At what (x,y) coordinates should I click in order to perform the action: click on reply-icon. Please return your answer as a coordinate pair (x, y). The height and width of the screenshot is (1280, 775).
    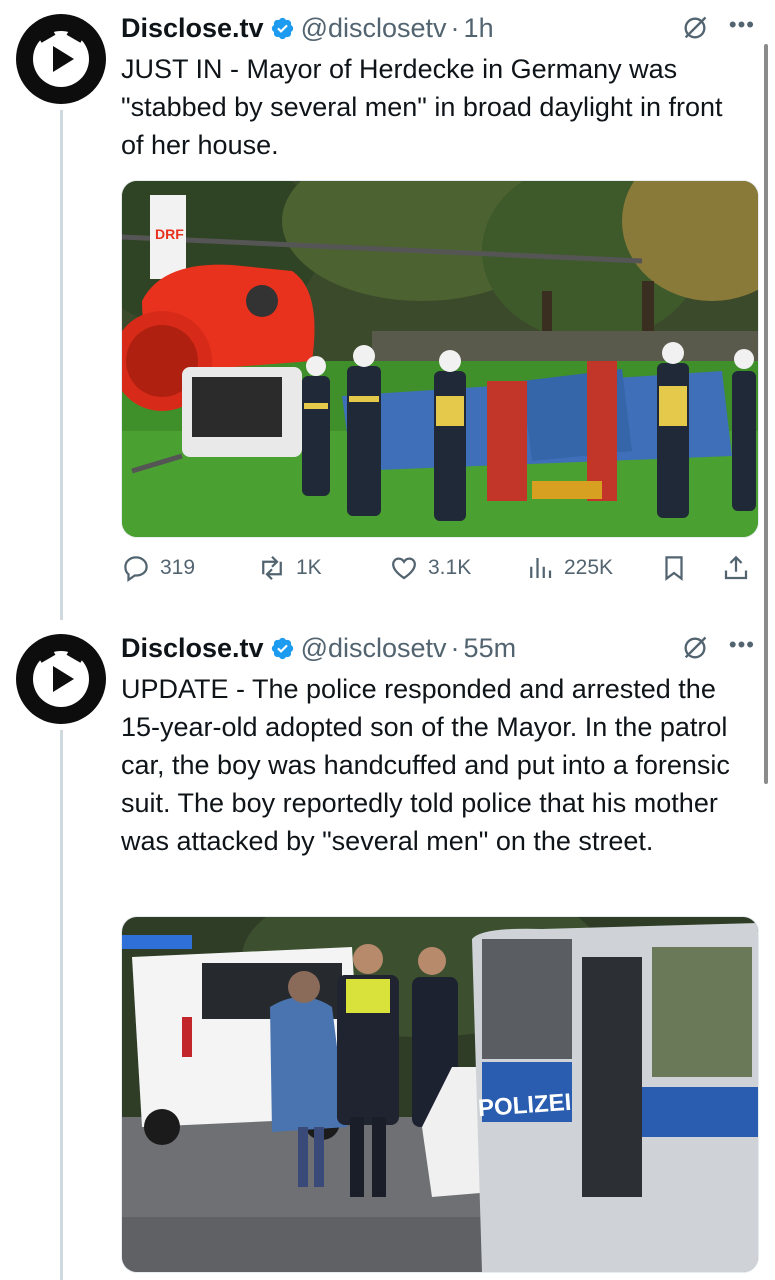
    Looking at the image, I should click on (136, 569).